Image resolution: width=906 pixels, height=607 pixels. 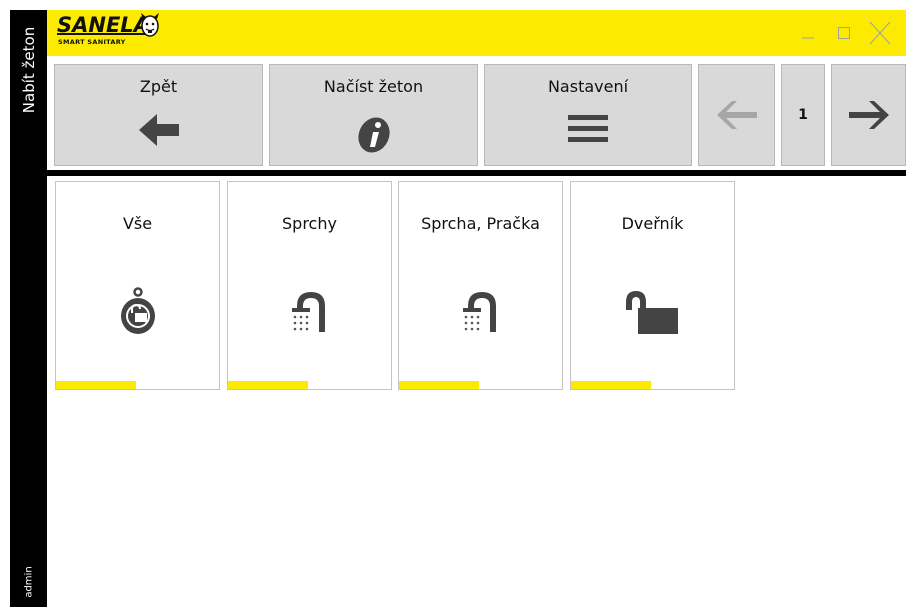 What do you see at coordinates (373, 115) in the screenshot?
I see `load-token-button: Načíst žeton` at bounding box center [373, 115].